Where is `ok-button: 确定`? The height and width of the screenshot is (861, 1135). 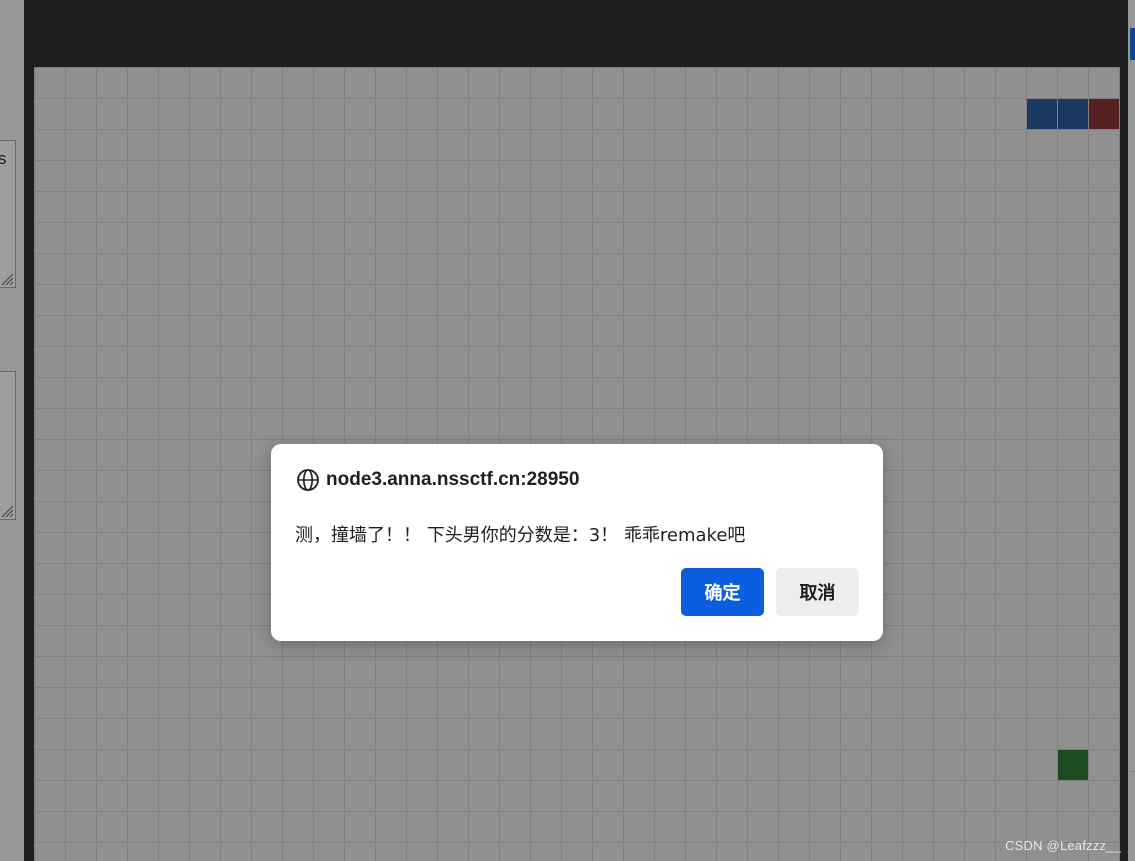 ok-button: 确定 is located at coordinates (722, 592).